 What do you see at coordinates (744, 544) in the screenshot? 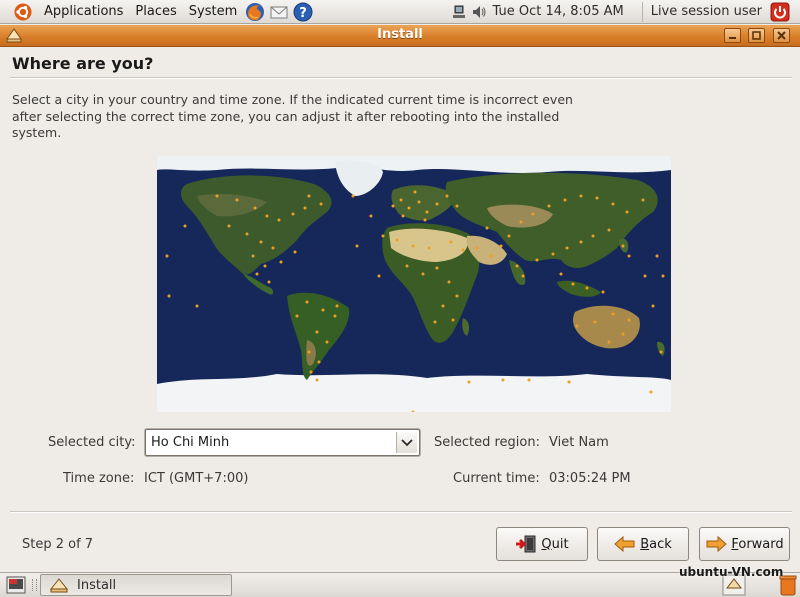
I see `forward-button: Forward` at bounding box center [744, 544].